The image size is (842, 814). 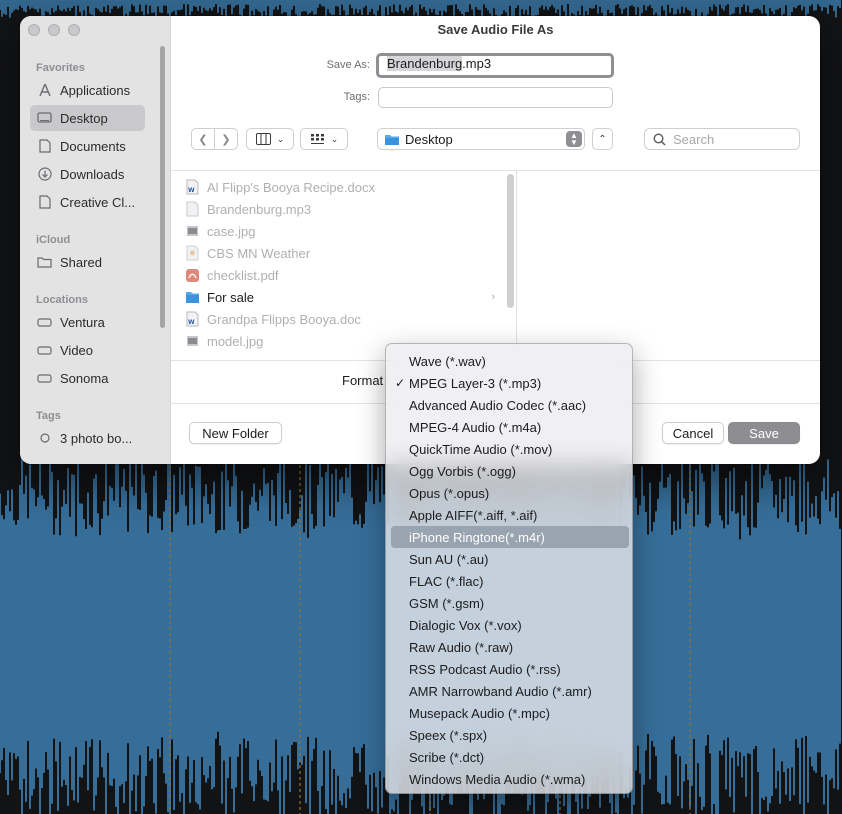 I want to click on format-menu-item-label: Dialogic Vox (*.vox), so click(x=465, y=625).